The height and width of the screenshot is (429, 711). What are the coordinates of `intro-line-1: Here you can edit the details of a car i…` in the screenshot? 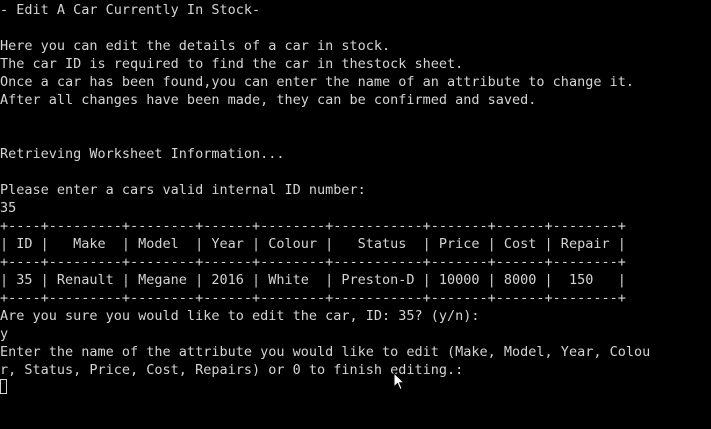 It's located at (195, 46).